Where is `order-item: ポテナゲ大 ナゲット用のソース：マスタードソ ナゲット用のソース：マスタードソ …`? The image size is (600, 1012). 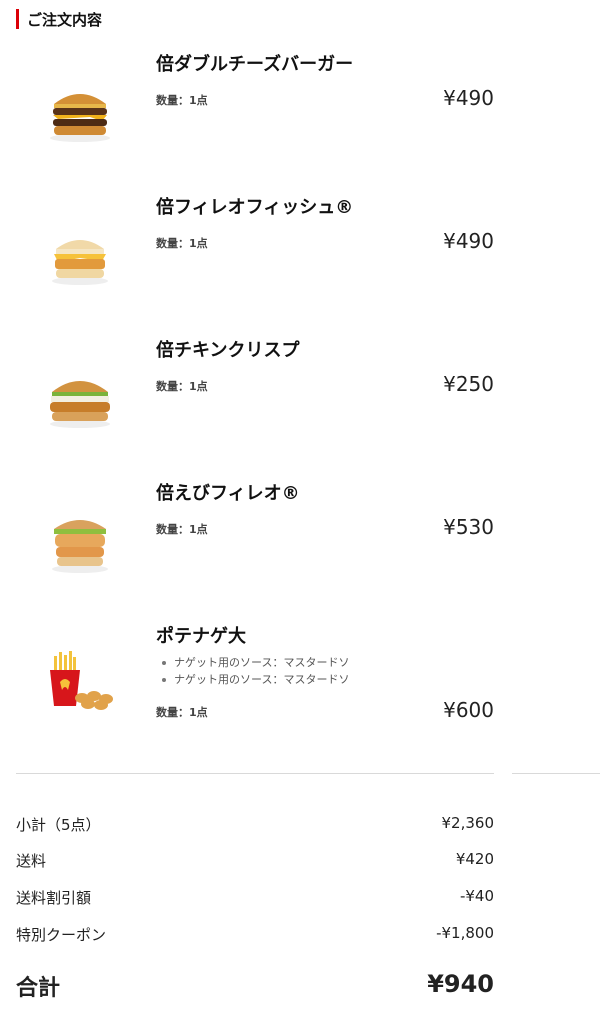
order-item: ポテナゲ大 ナゲット用のソース：マスタードソ ナゲット用のソース：マスタードソ … is located at coordinates (300, 690).